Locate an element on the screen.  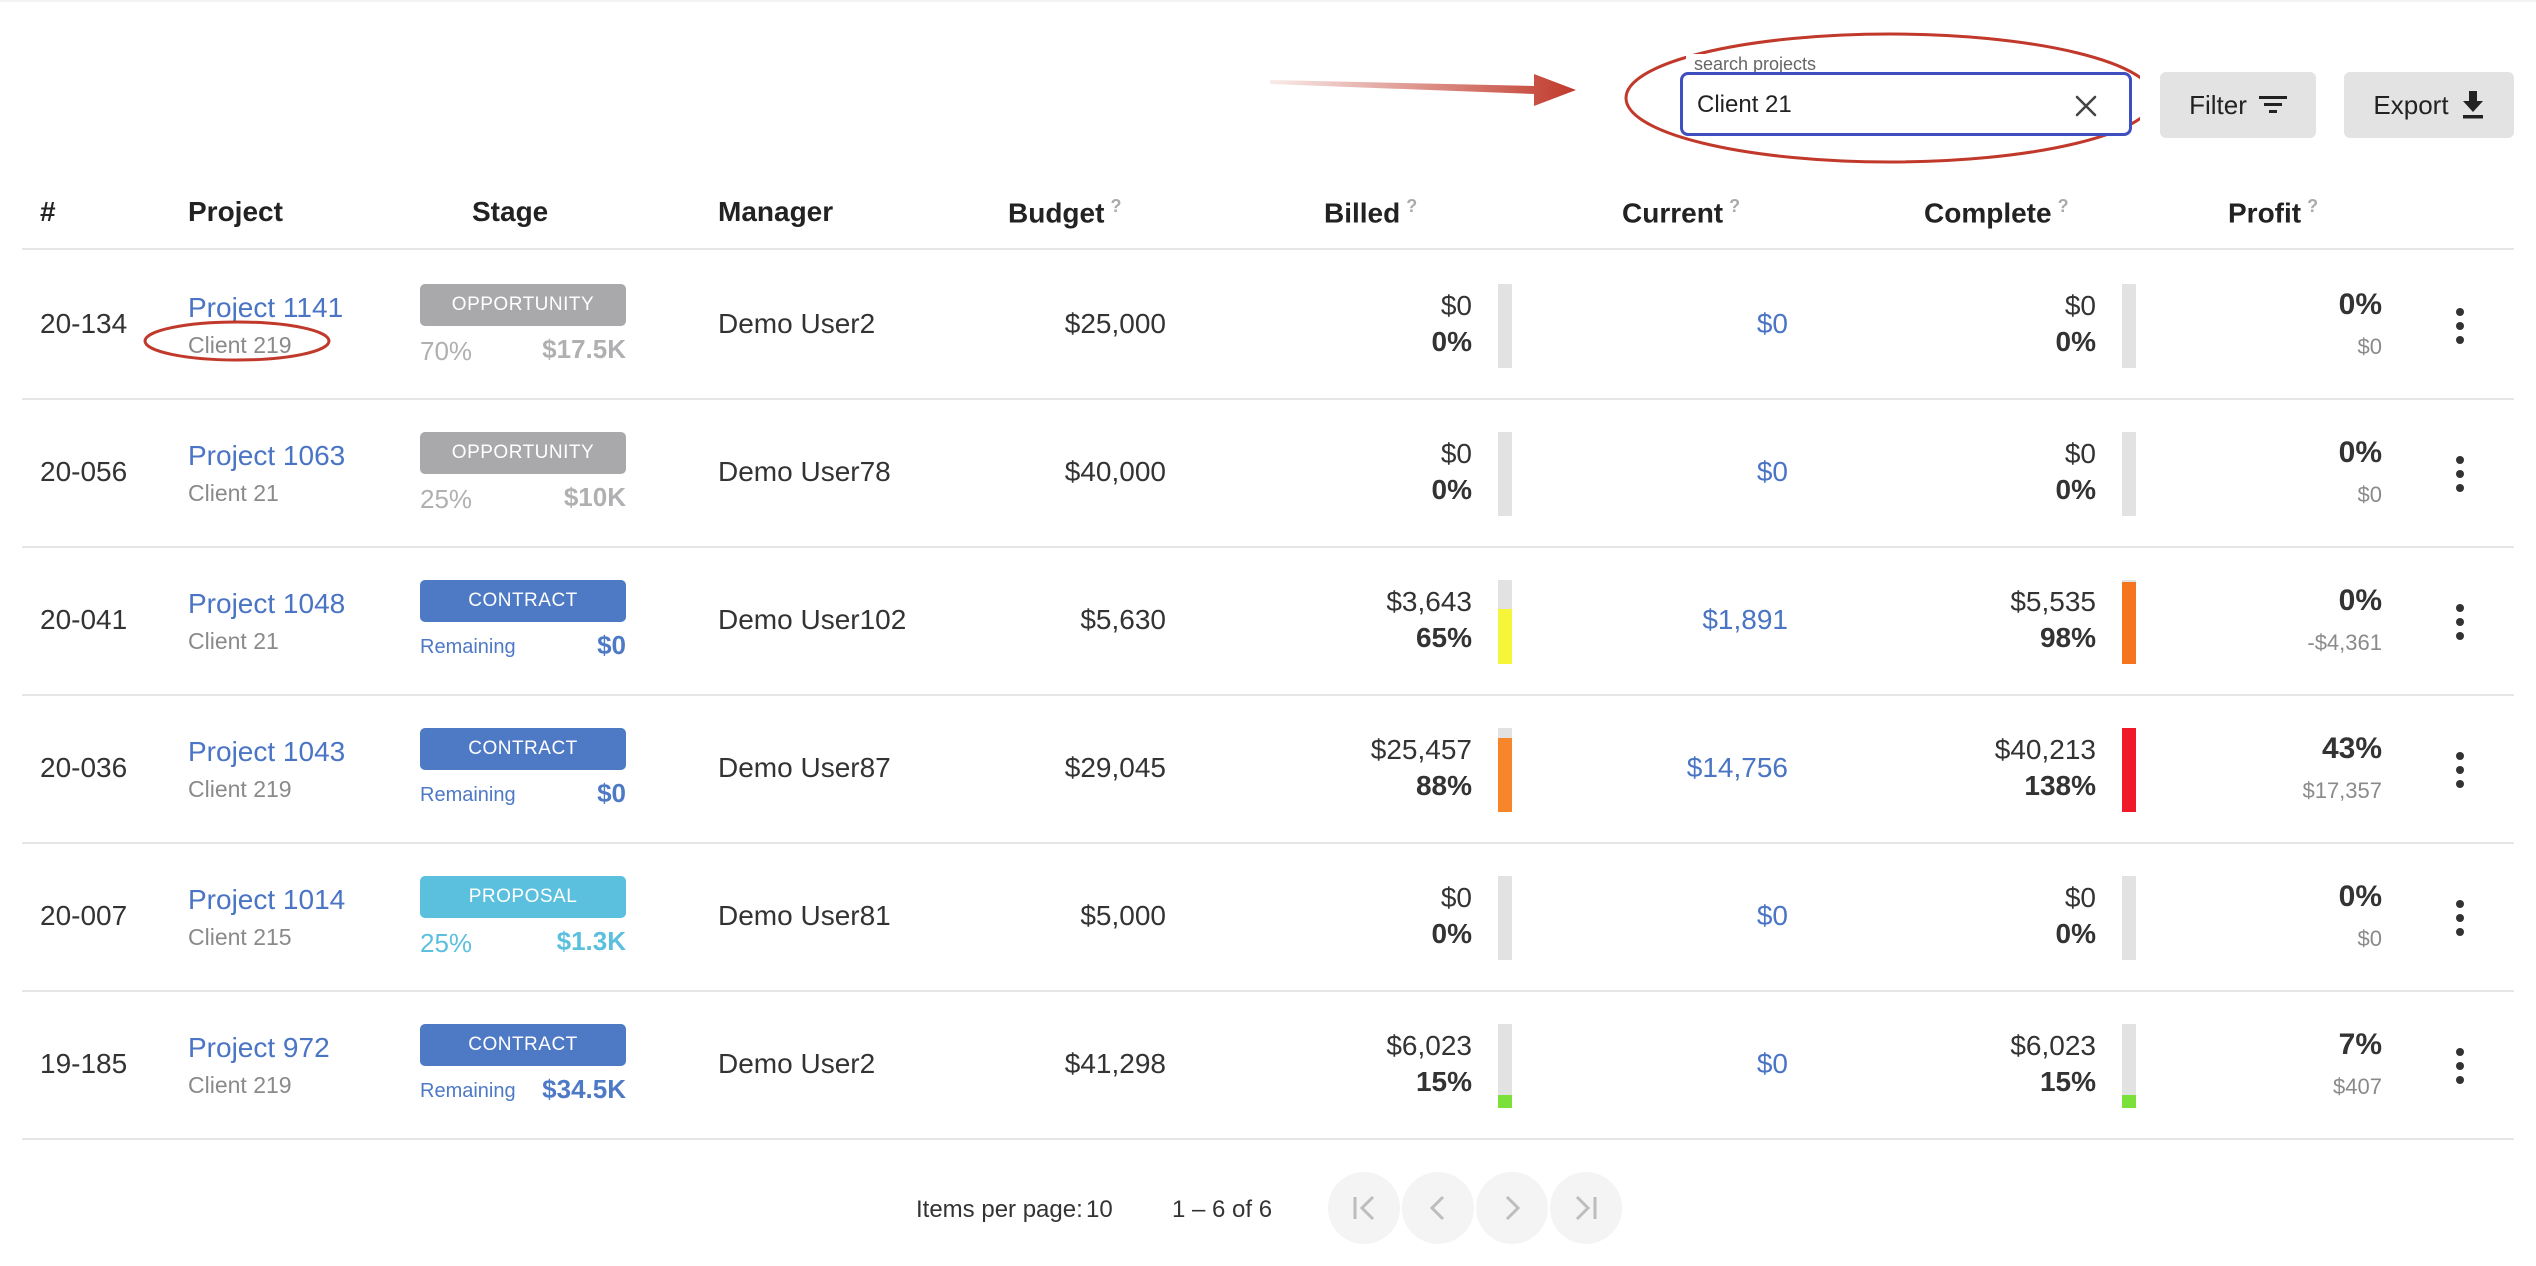
complete-percent: 15% is located at coordinates (2067, 1081).